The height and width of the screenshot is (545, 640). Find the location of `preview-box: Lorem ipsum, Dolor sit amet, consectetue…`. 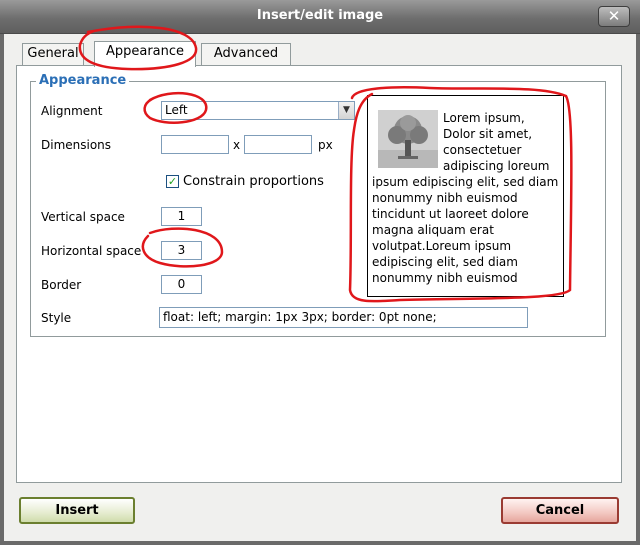

preview-box: Lorem ipsum, Dolor sit amet, consectetue… is located at coordinates (465, 196).